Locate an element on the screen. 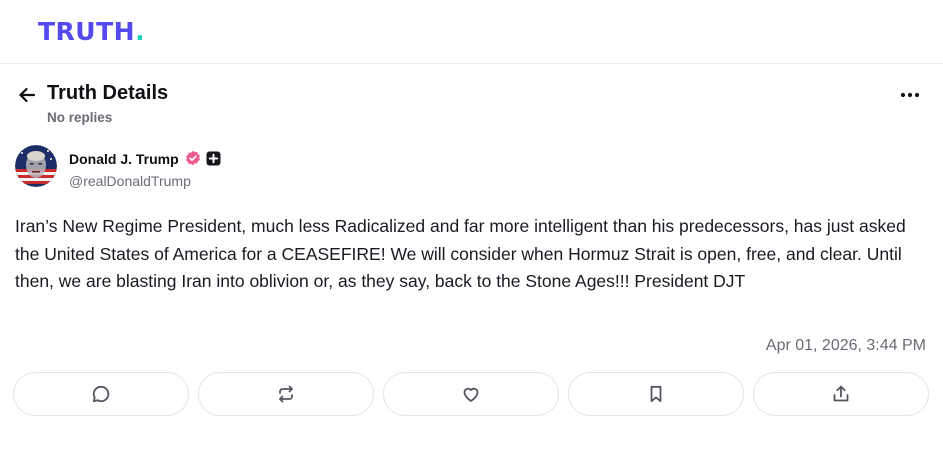  page-header: Truth Details No replies is located at coordinates (471, 106).